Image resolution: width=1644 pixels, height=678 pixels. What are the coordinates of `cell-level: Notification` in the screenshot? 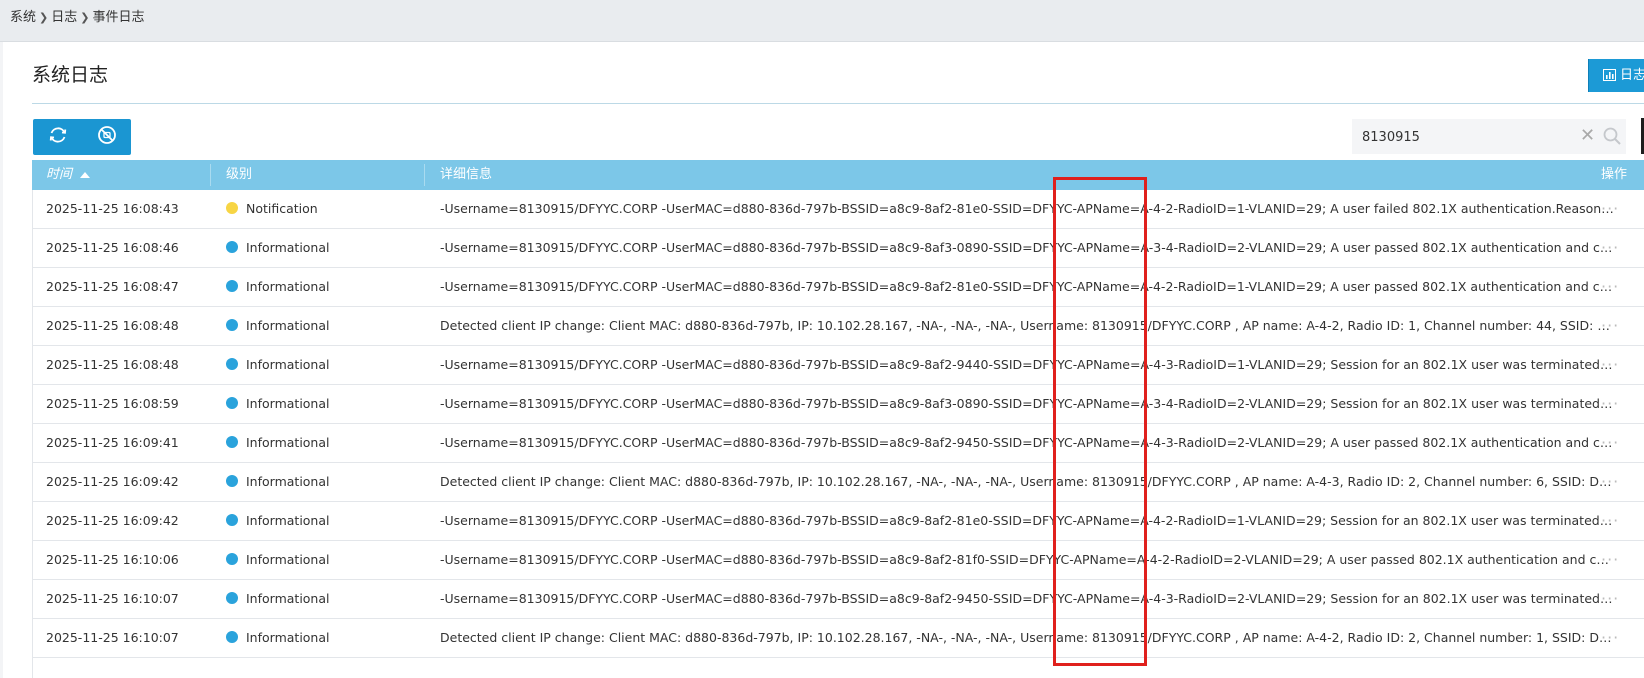 It's located at (321, 209).